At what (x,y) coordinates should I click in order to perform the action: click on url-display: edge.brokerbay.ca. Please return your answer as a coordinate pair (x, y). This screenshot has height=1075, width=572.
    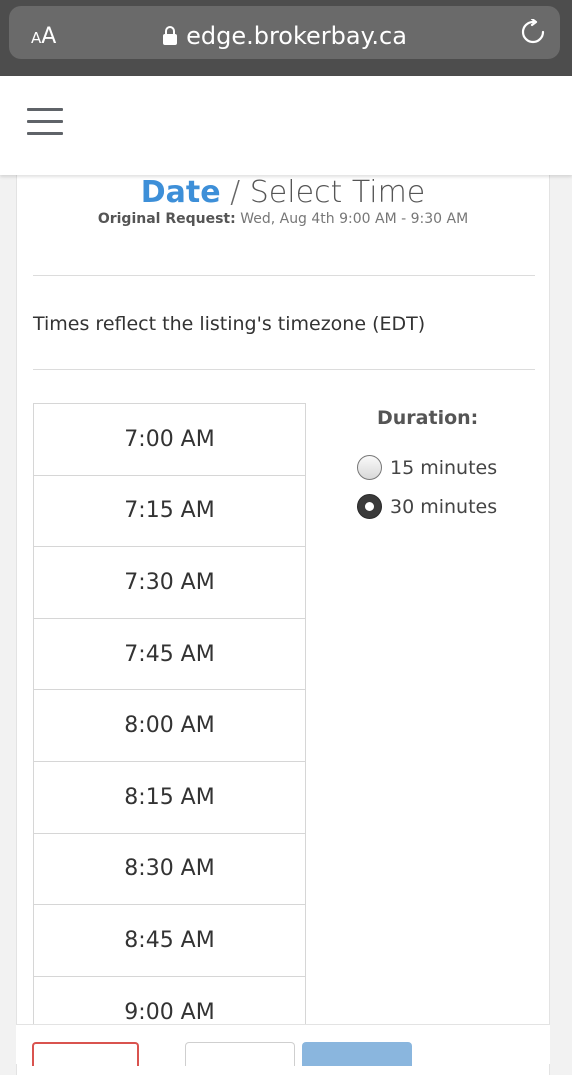
    Looking at the image, I should click on (284, 36).